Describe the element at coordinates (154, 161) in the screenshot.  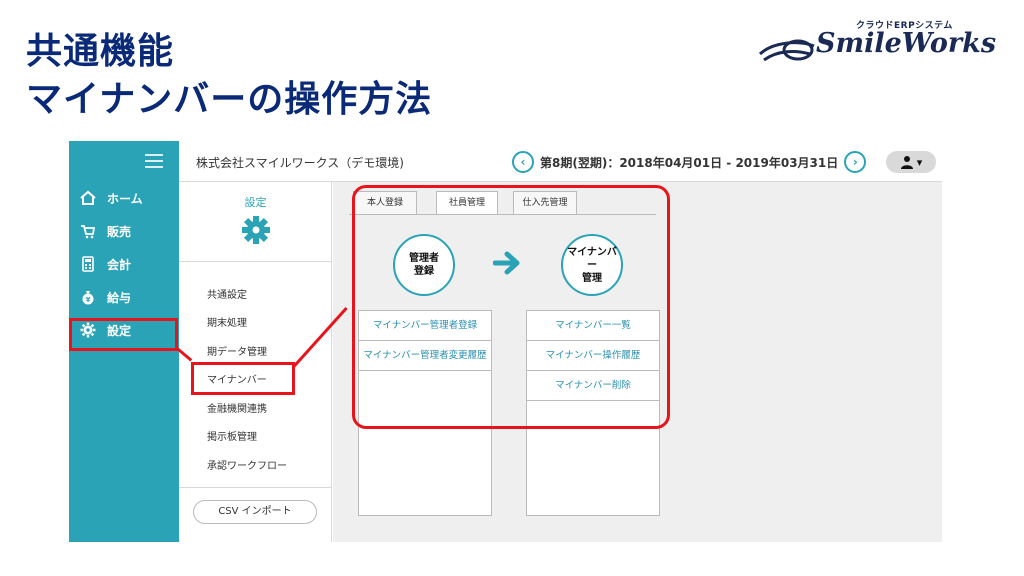
I see `hamburger-menu-icon` at that location.